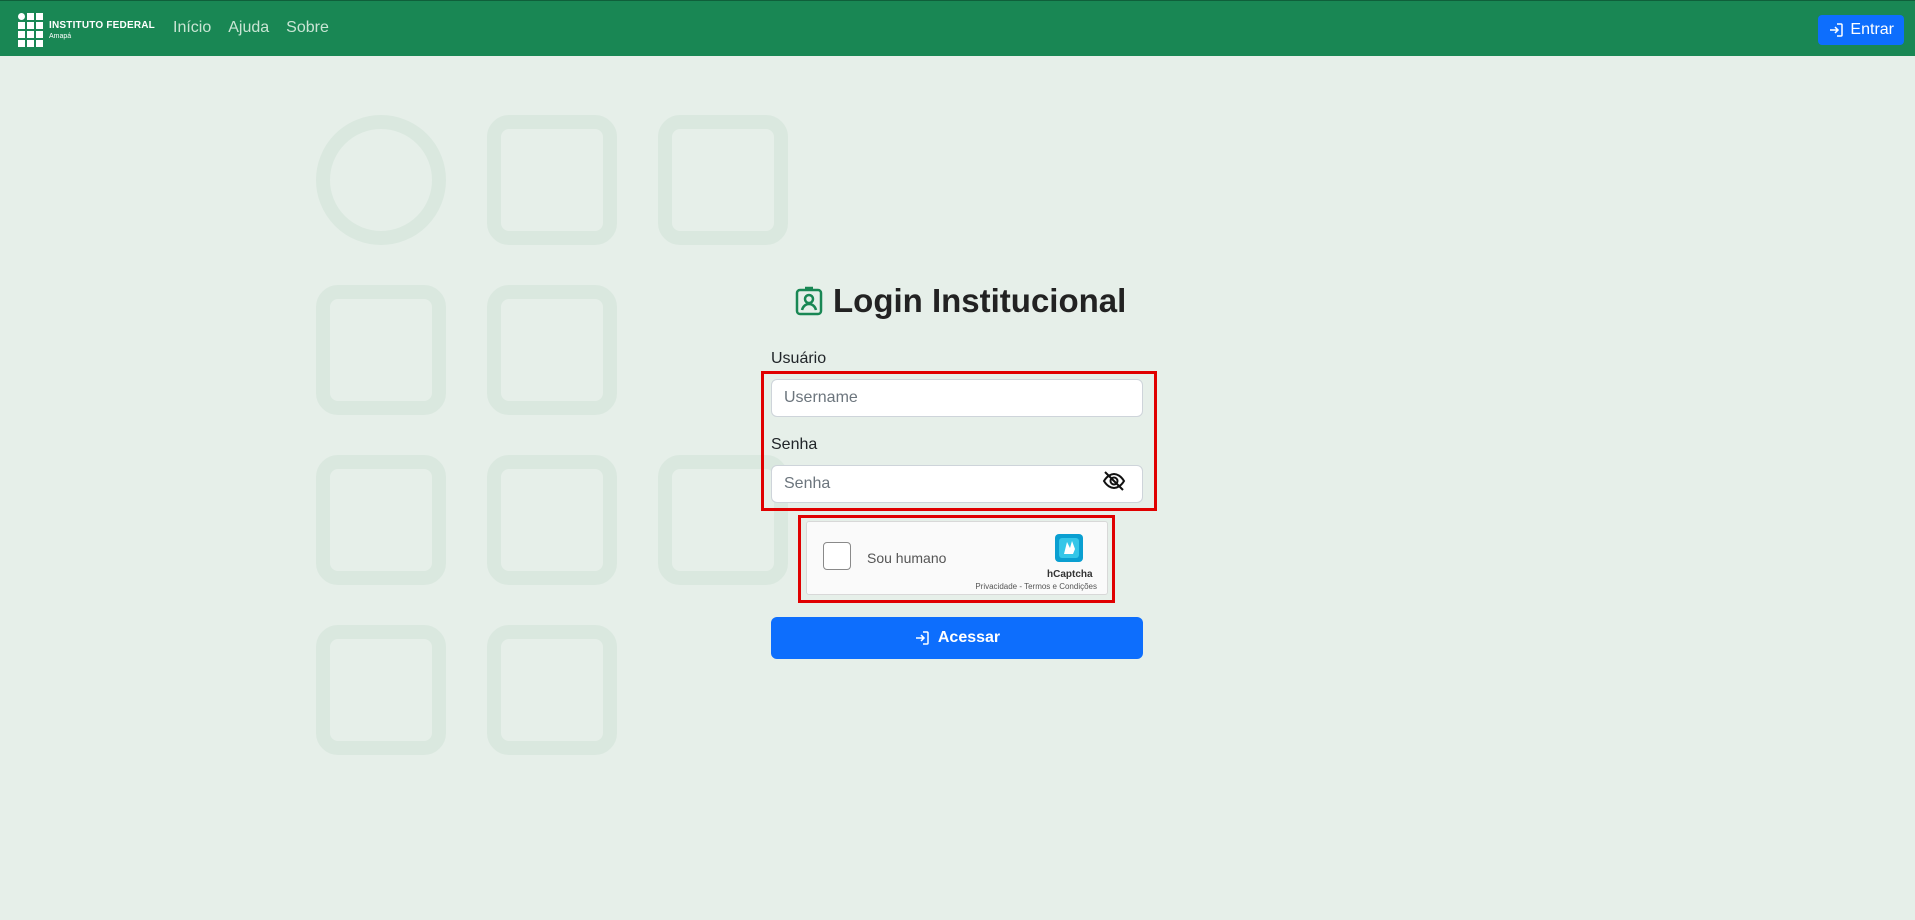 The width and height of the screenshot is (1915, 920). I want to click on login-title: Login Institucional, so click(960, 301).